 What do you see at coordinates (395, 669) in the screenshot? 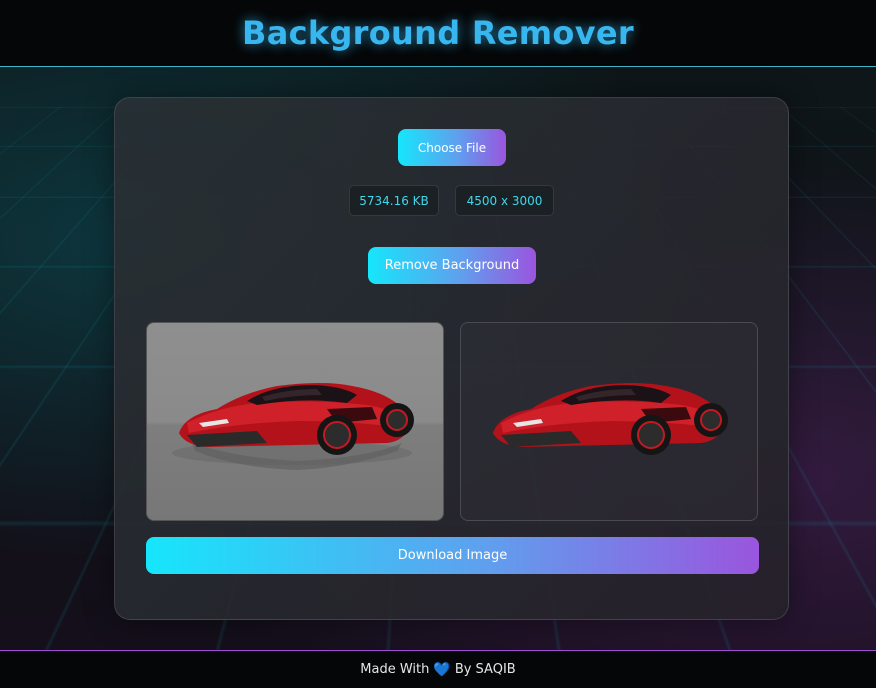
I see `footer-prefix: Made With` at bounding box center [395, 669].